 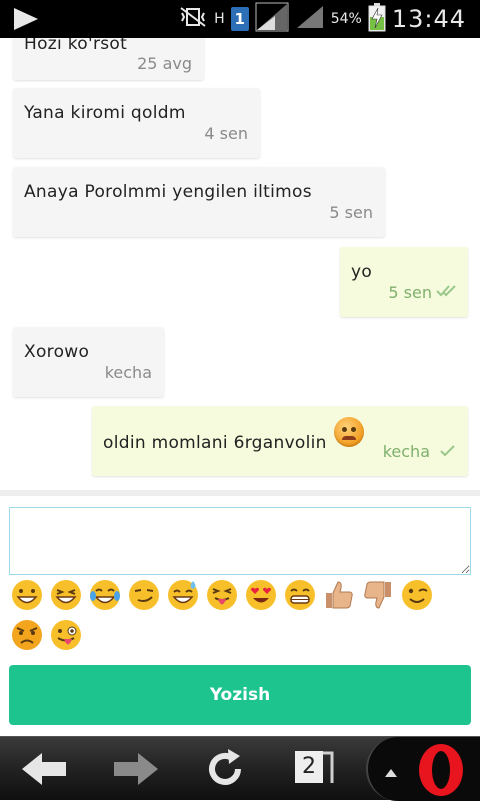 I want to click on signal-icon-sim1, so click(x=272, y=19).